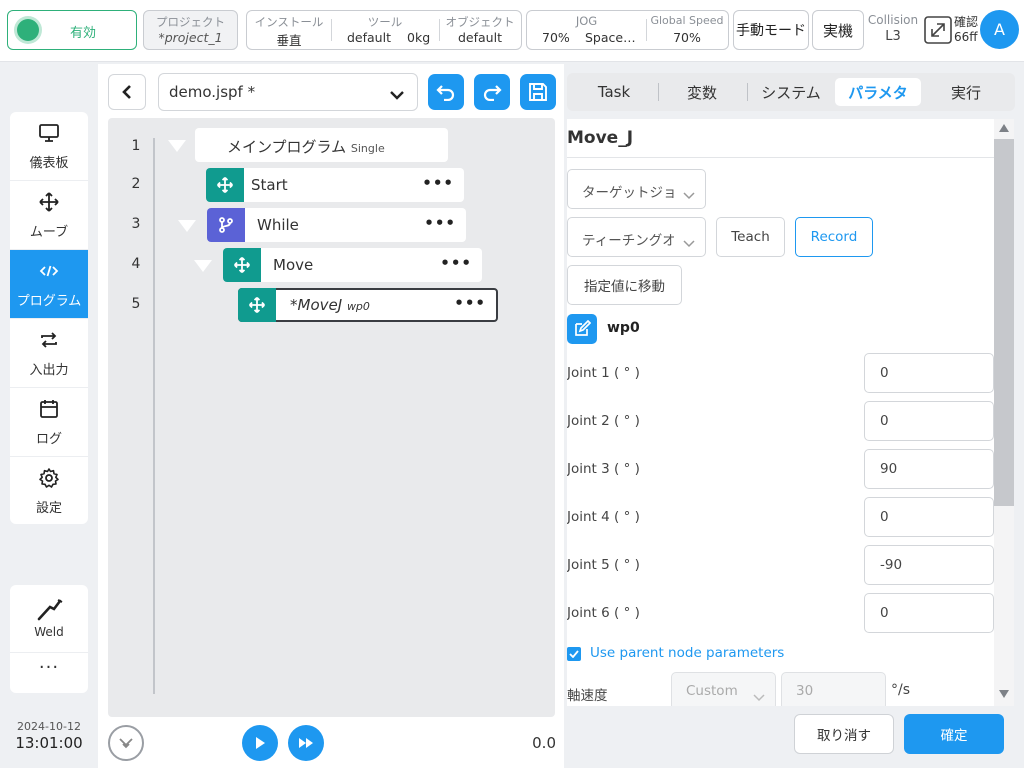 Image resolution: width=1024 pixels, height=768 pixels. I want to click on scroll-down-arrow-icon, so click(1004, 694).